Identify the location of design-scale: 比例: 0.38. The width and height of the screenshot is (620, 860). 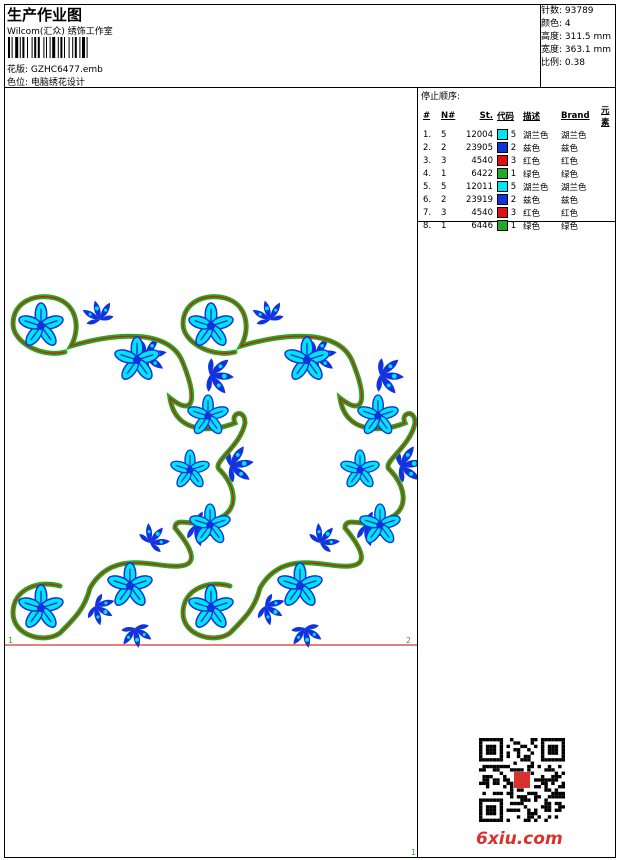
(563, 63).